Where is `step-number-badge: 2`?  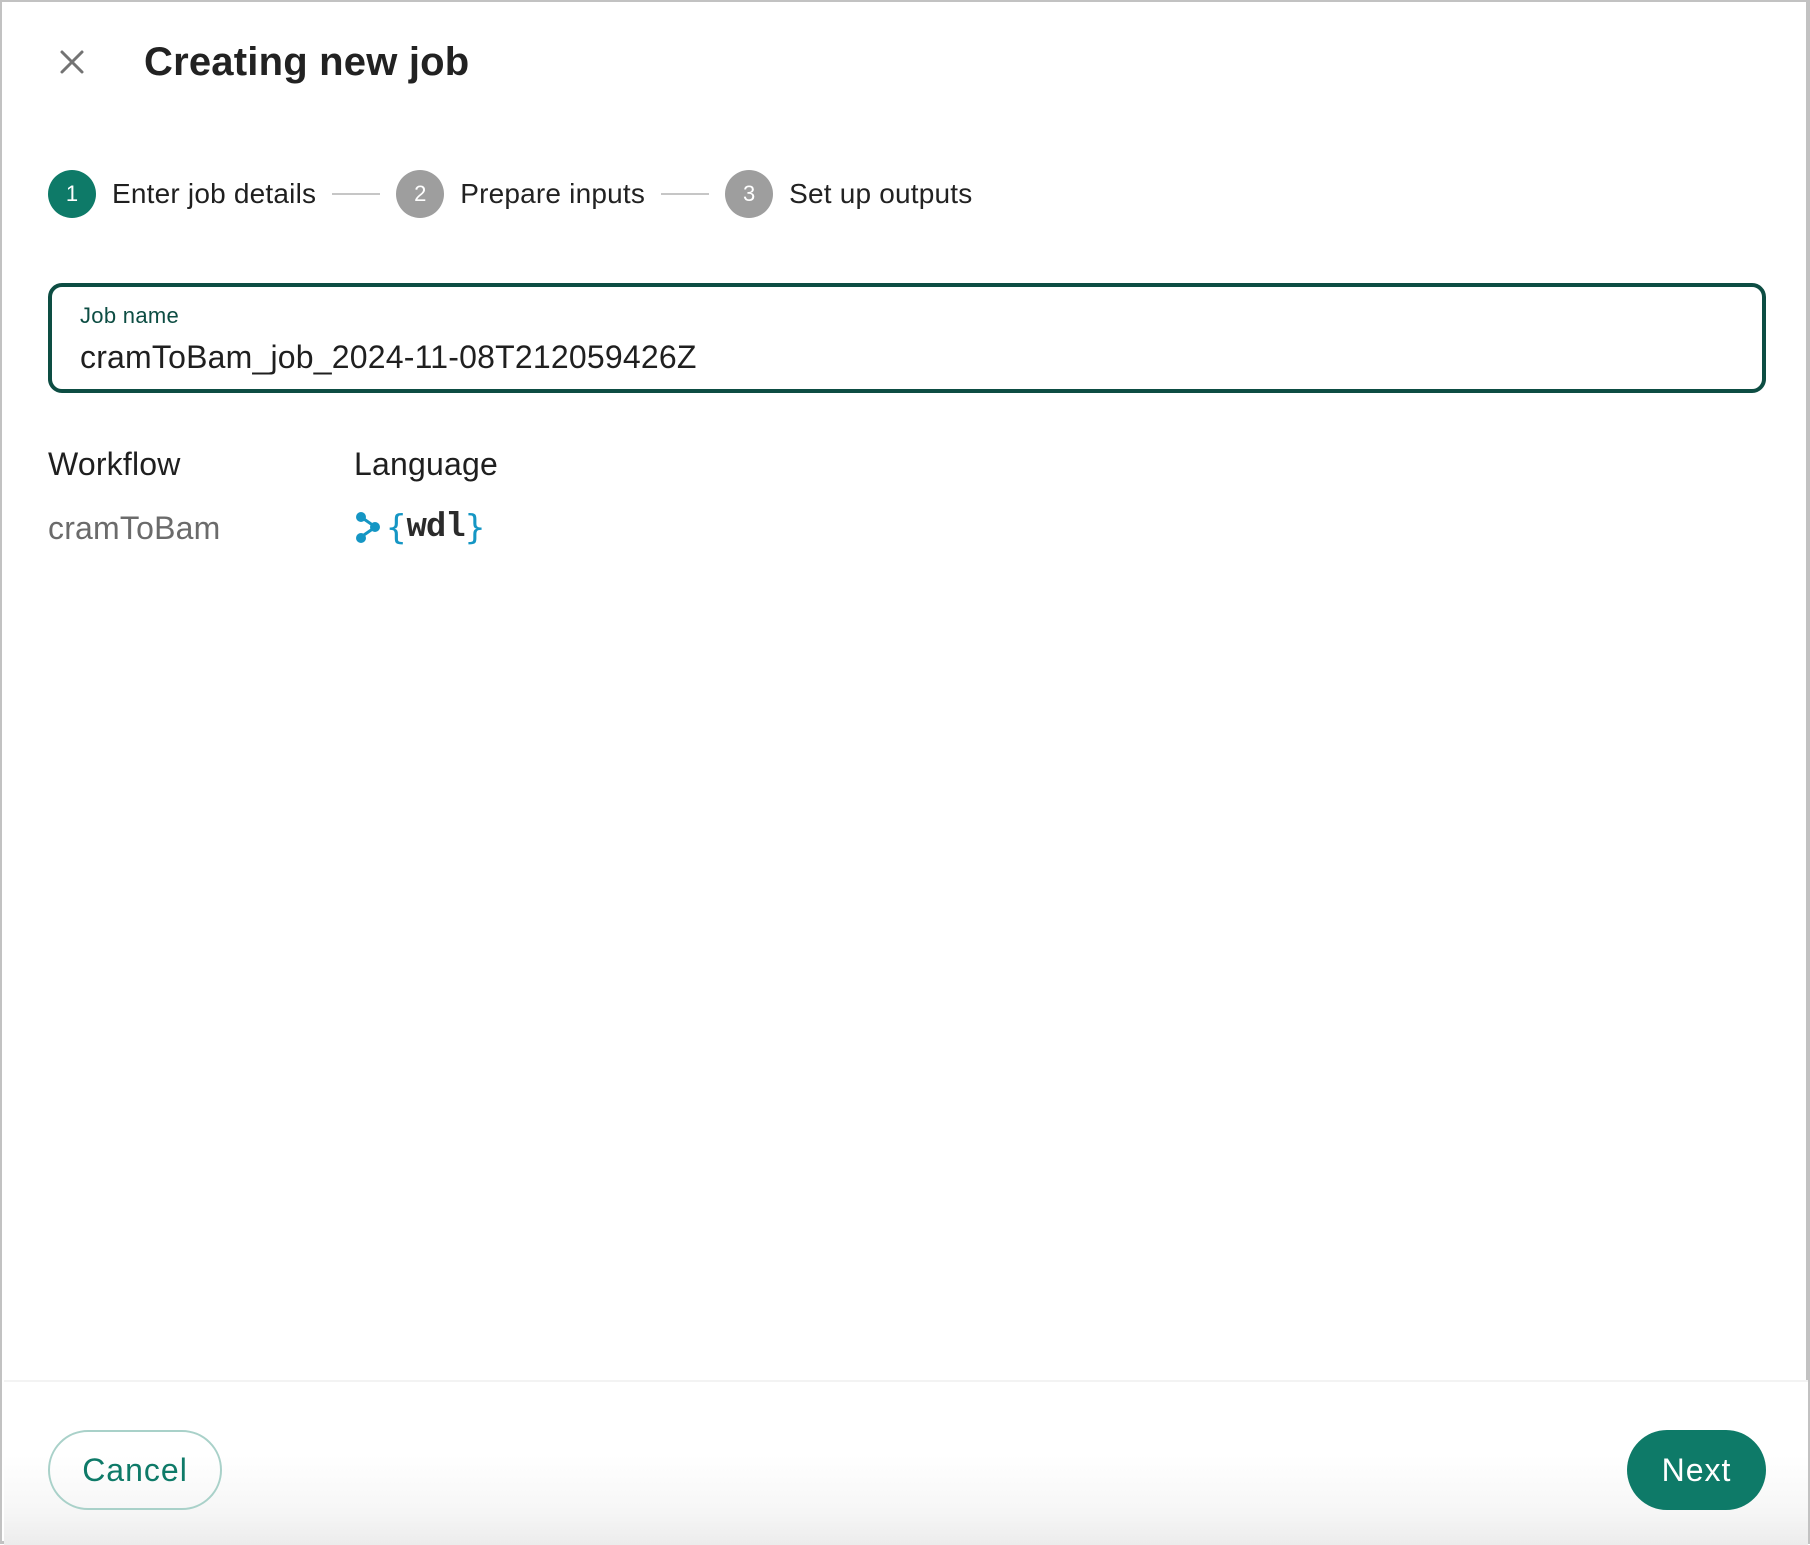 step-number-badge: 2 is located at coordinates (420, 194).